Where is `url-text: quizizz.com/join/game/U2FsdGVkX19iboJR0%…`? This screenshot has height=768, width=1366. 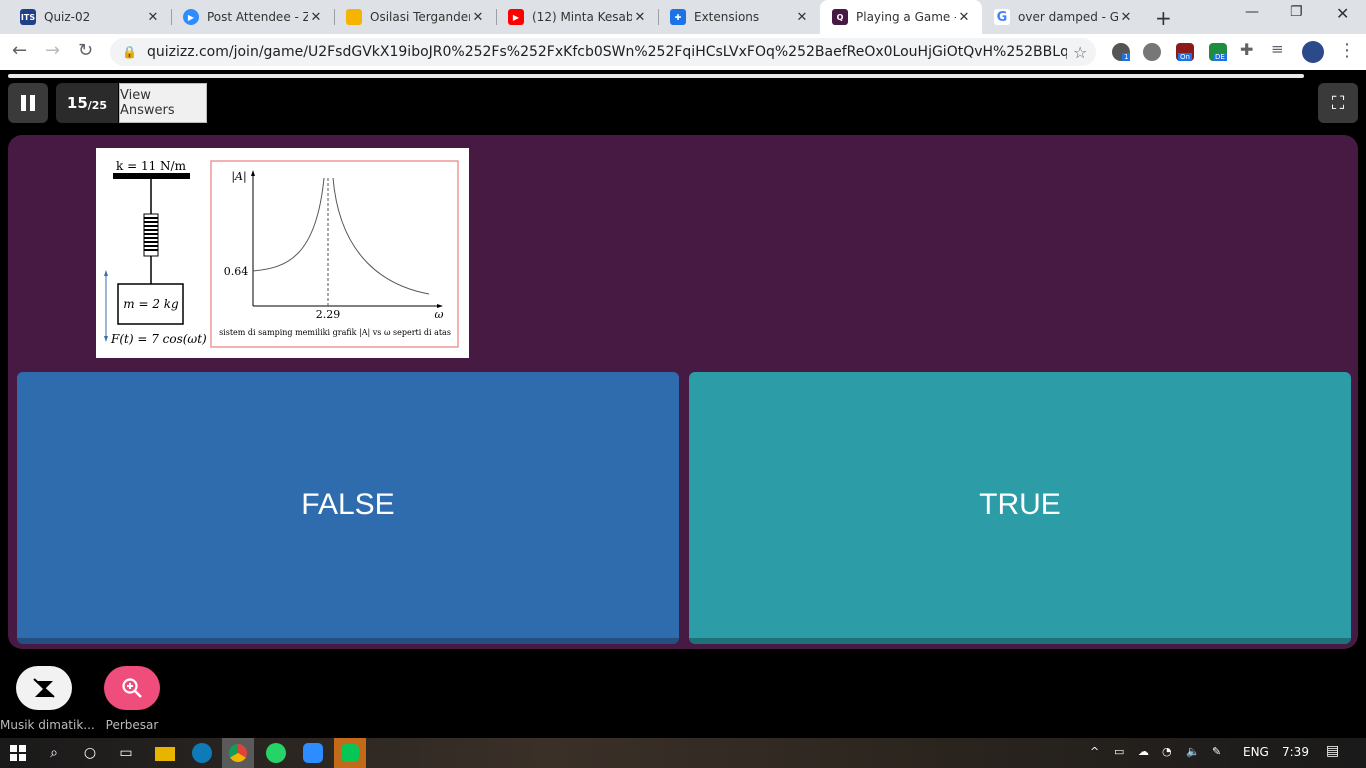 url-text: quizizz.com/join/game/U2FsdGVkX19iboJR0%… is located at coordinates (606, 52).